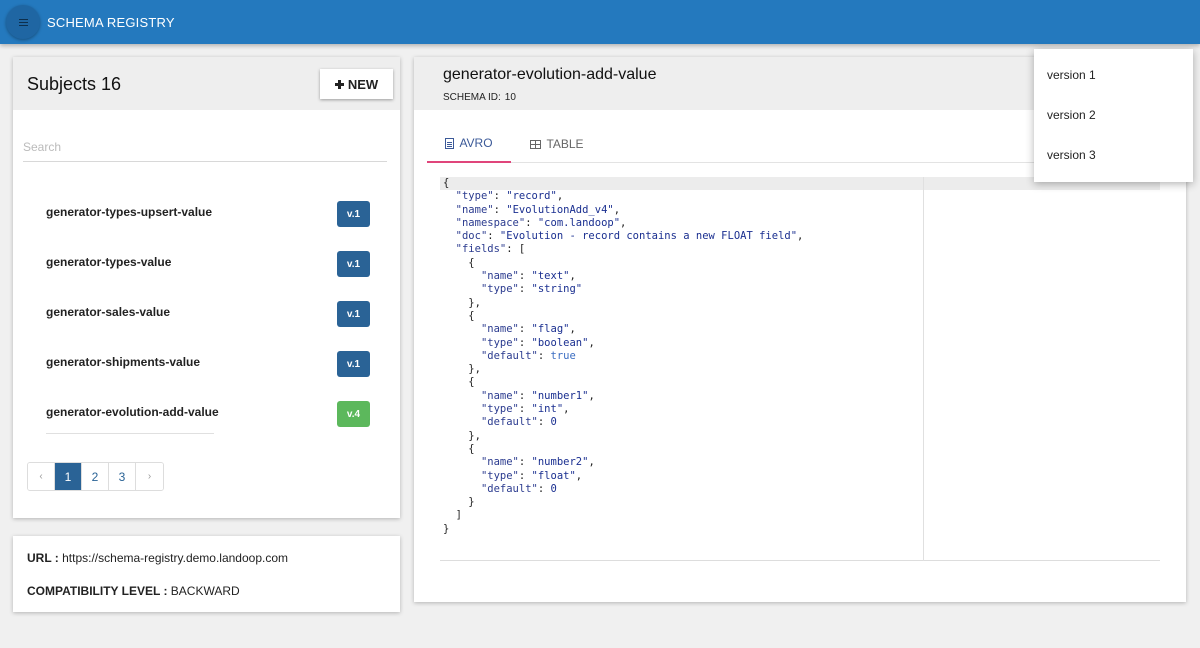 Image resolution: width=1200 pixels, height=648 pixels. I want to click on version-menu-item: version 3, so click(1113, 155).